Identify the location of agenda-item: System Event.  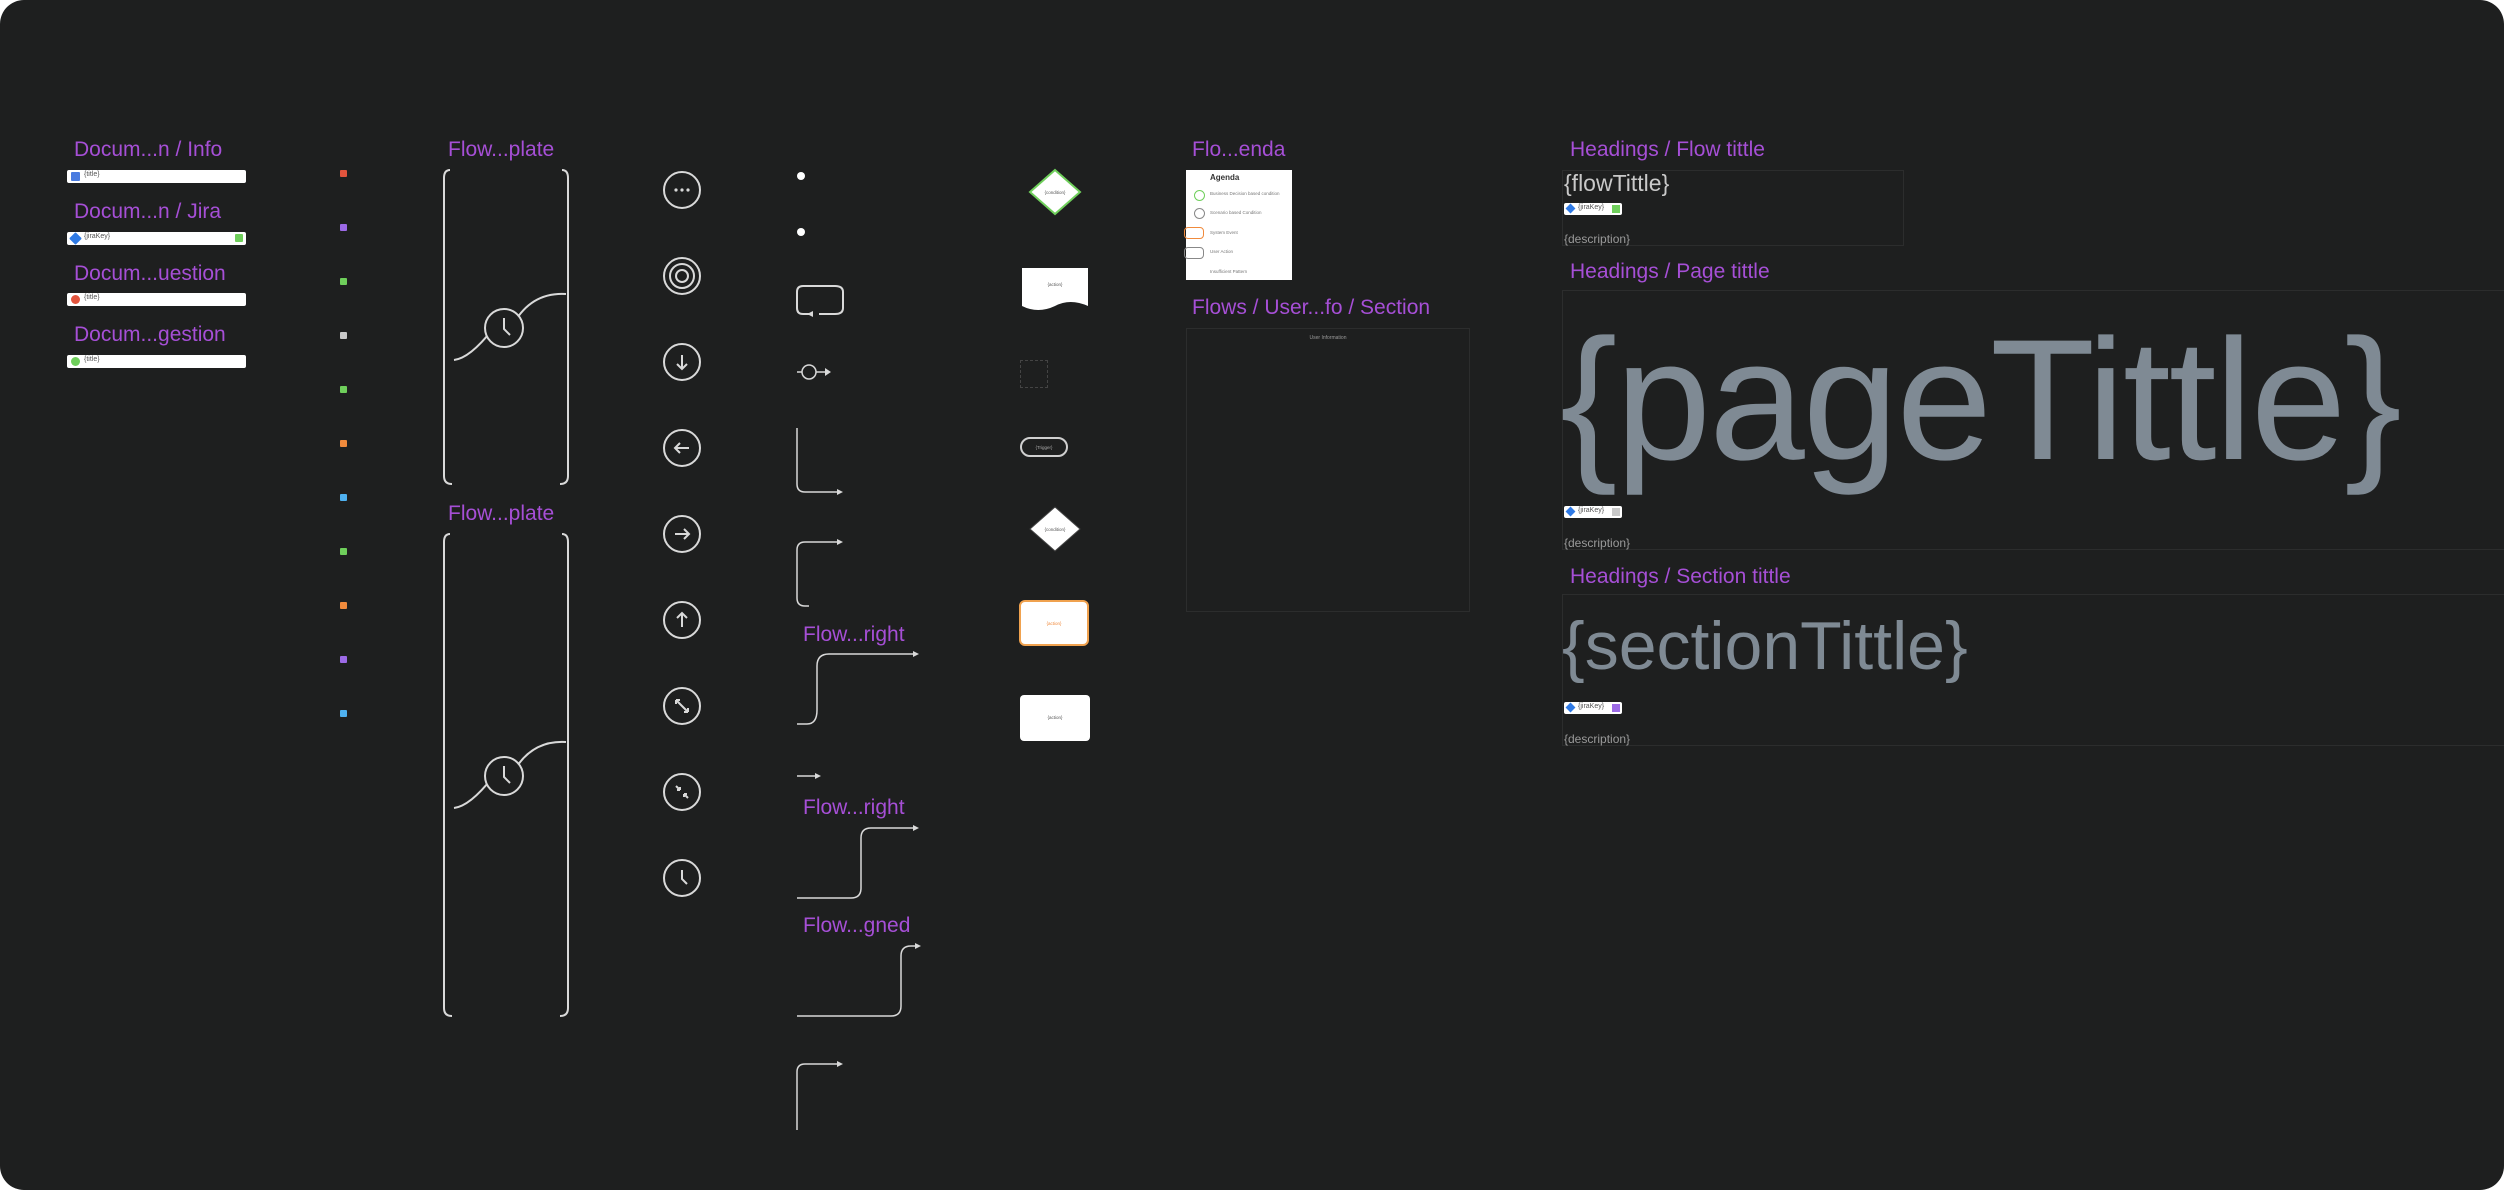
(1224, 232).